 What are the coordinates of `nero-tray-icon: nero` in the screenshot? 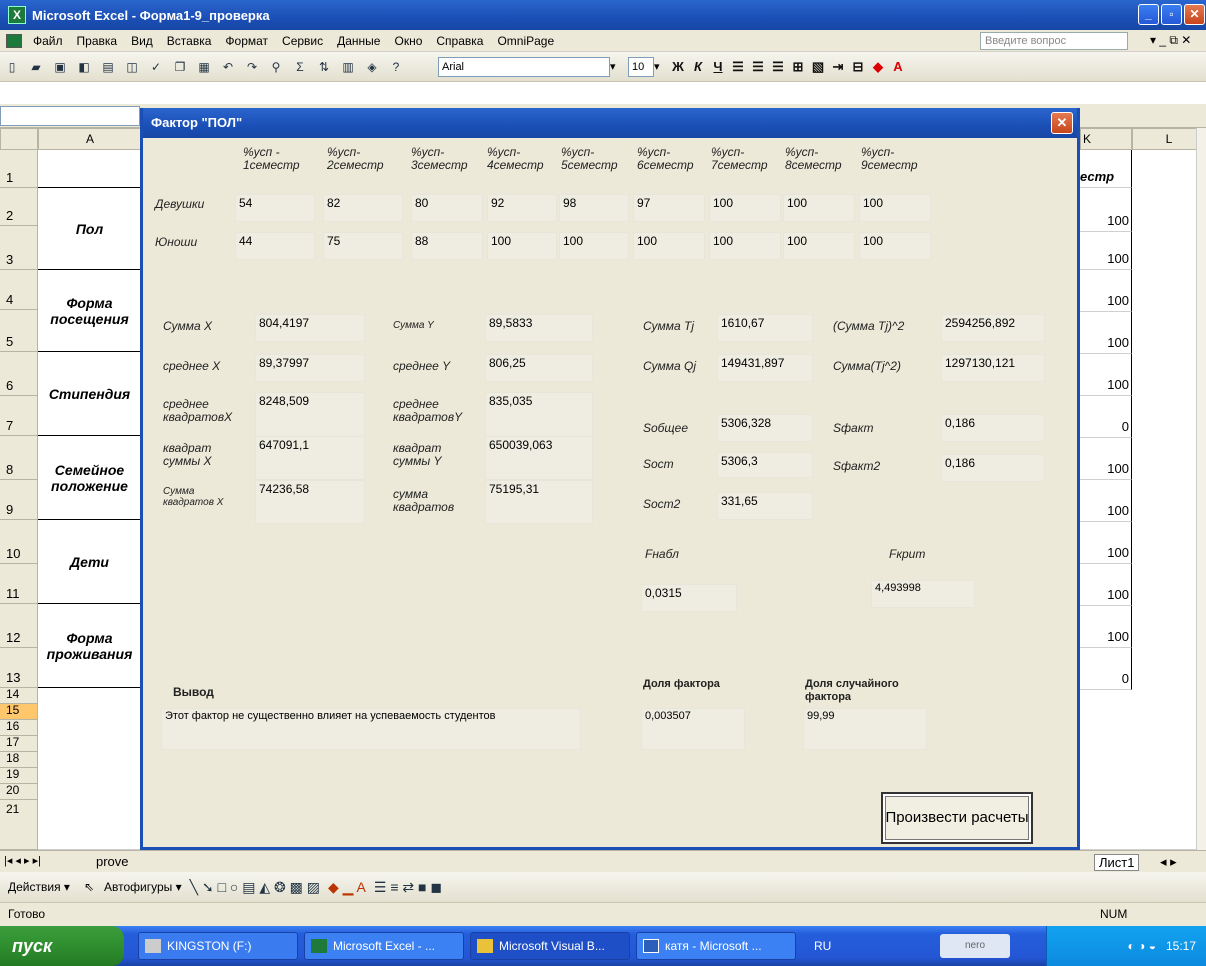 It's located at (975, 946).